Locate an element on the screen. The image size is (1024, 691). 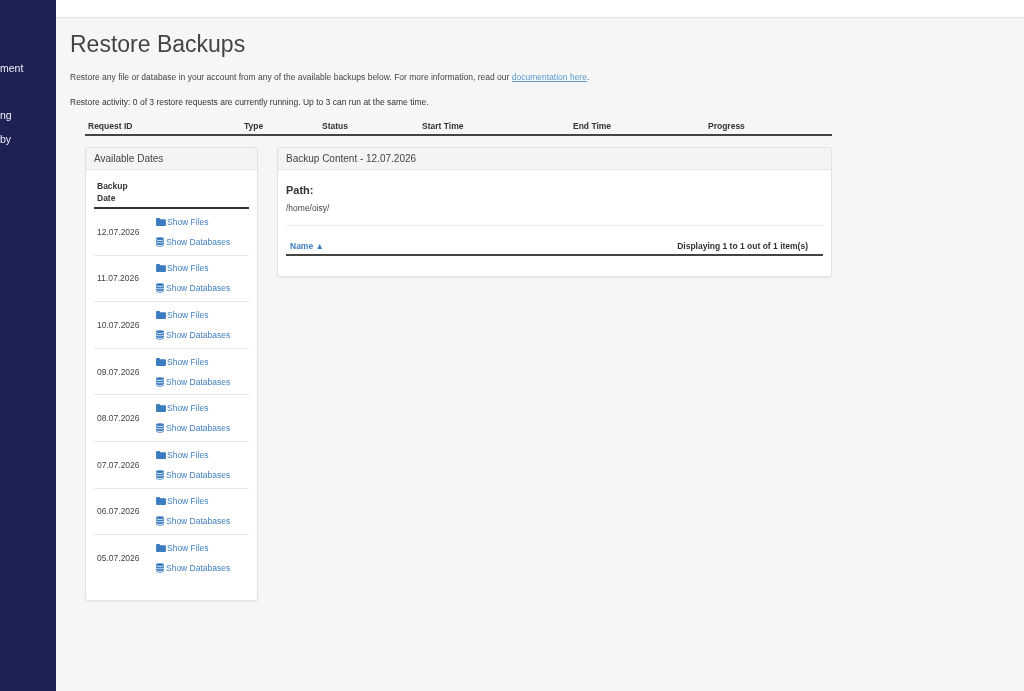
activity-text: Restore activity: 0 of 3 restore requests are currently running. Up to 3 can run at the same time. is located at coordinates (249, 102).